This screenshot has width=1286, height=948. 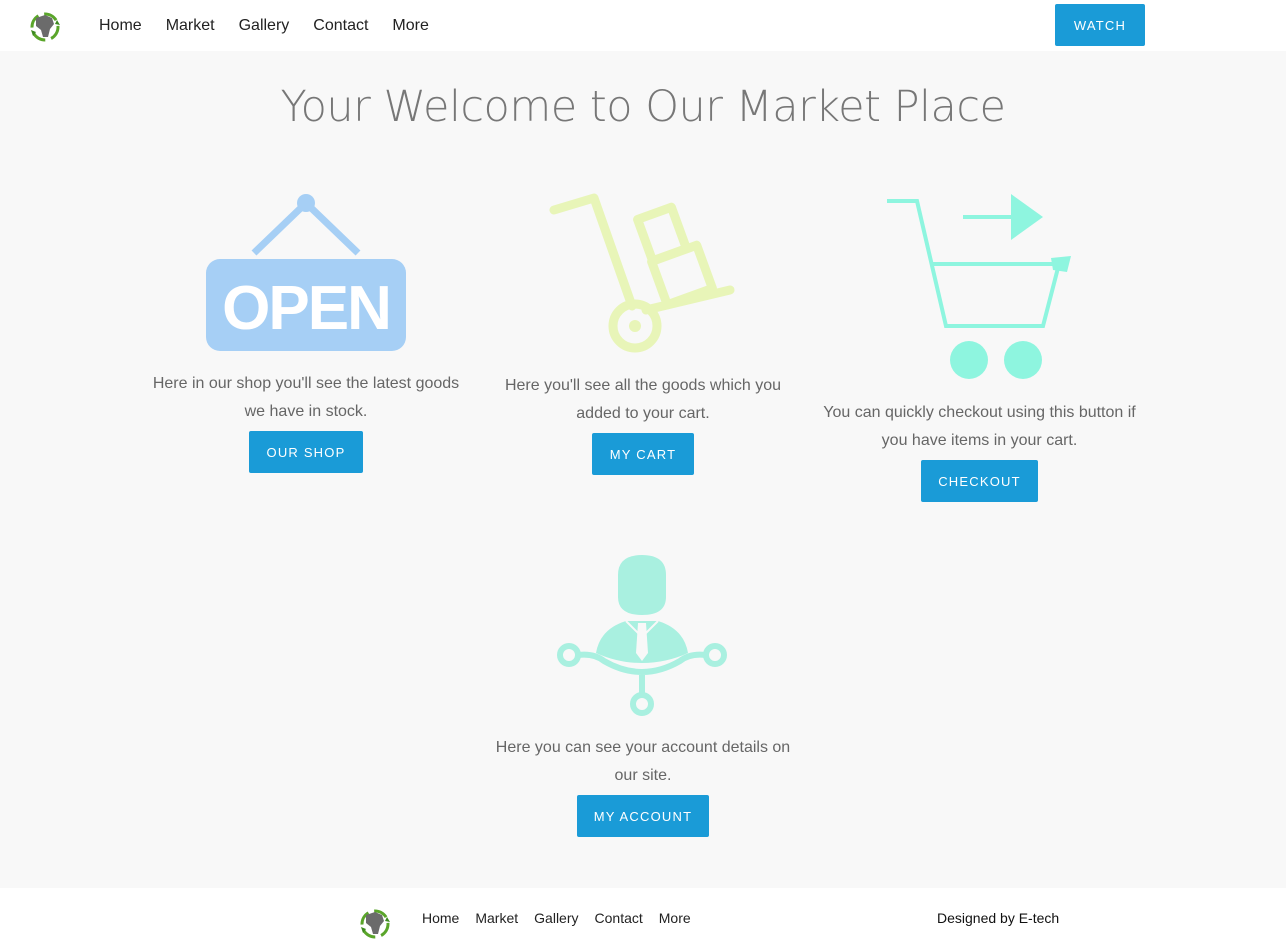 I want to click on watch-button: WATCH, so click(x=1100, y=25).